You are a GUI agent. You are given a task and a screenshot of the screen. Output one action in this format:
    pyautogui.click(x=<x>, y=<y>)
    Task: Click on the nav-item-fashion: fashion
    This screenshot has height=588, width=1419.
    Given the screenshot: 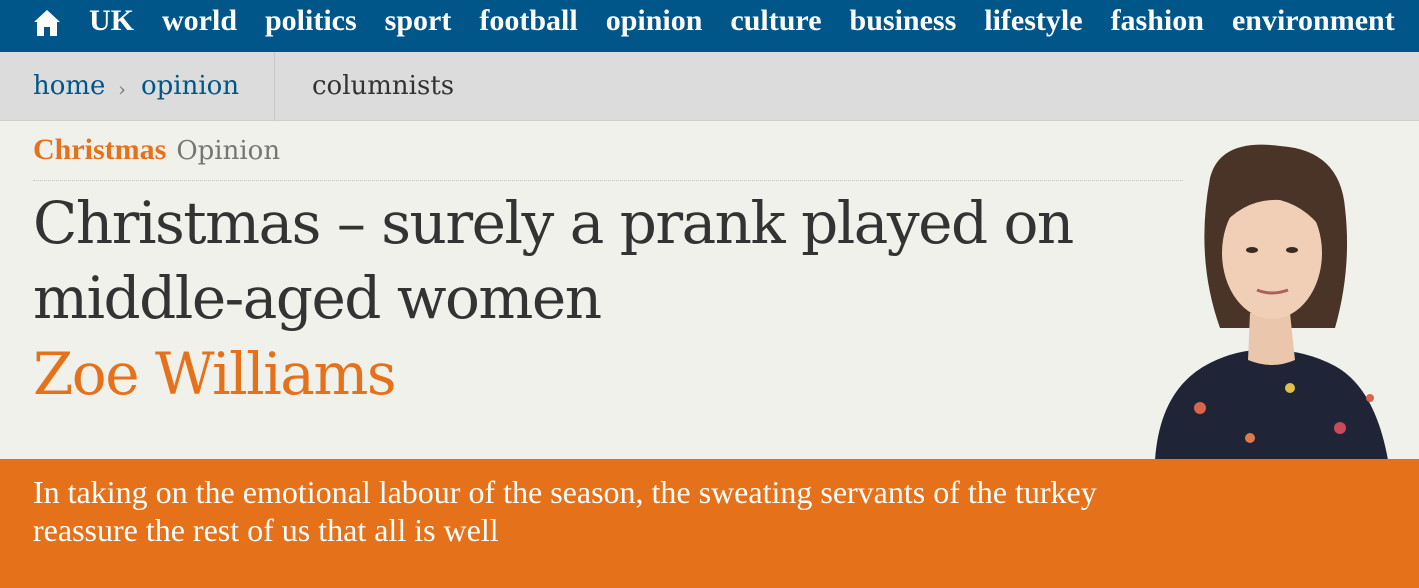 What is the action you would take?
    pyautogui.click(x=1157, y=26)
    